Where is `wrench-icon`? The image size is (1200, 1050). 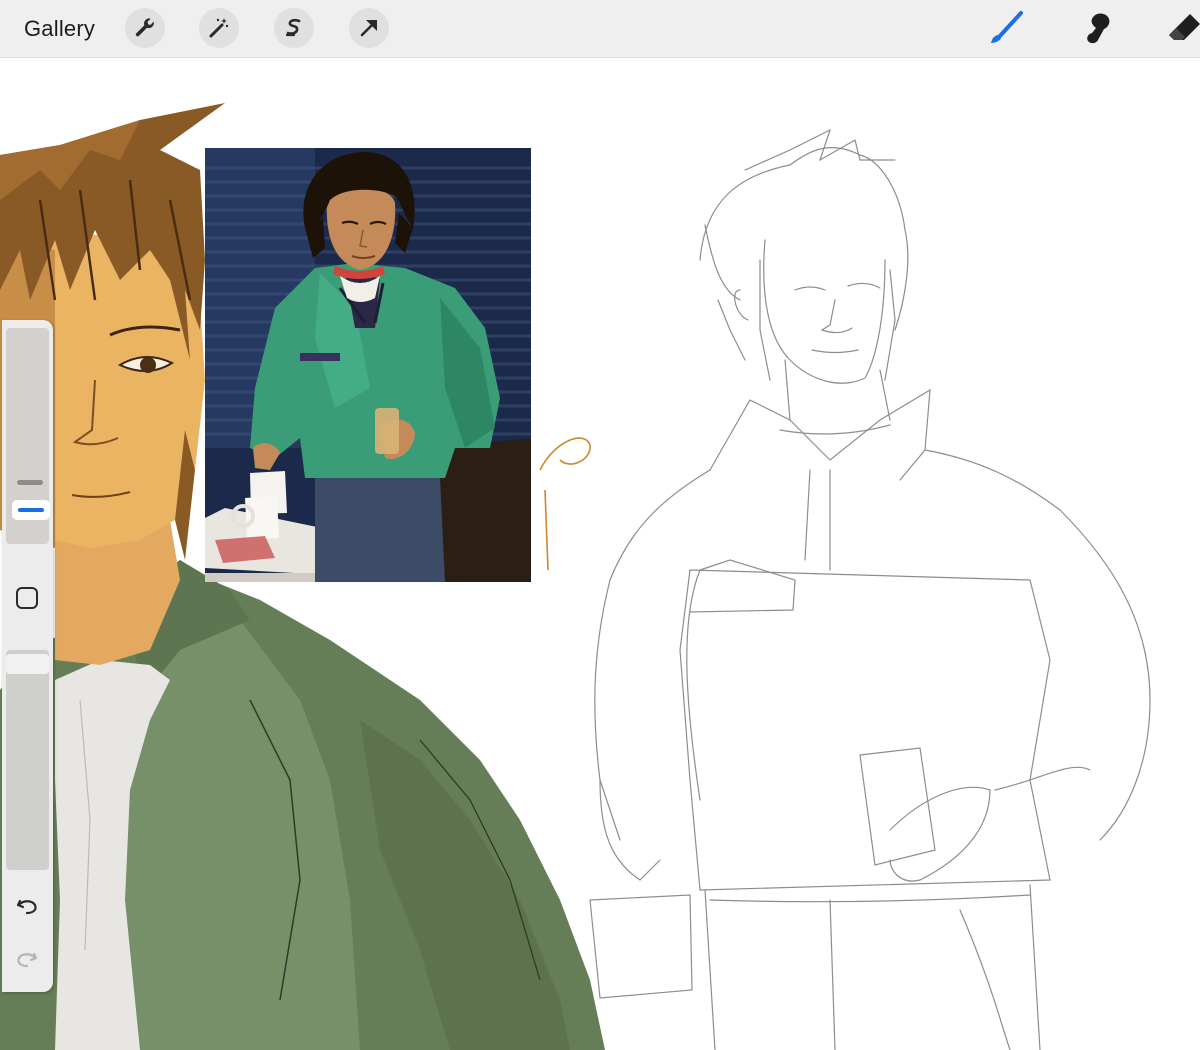
wrench-icon is located at coordinates (145, 28).